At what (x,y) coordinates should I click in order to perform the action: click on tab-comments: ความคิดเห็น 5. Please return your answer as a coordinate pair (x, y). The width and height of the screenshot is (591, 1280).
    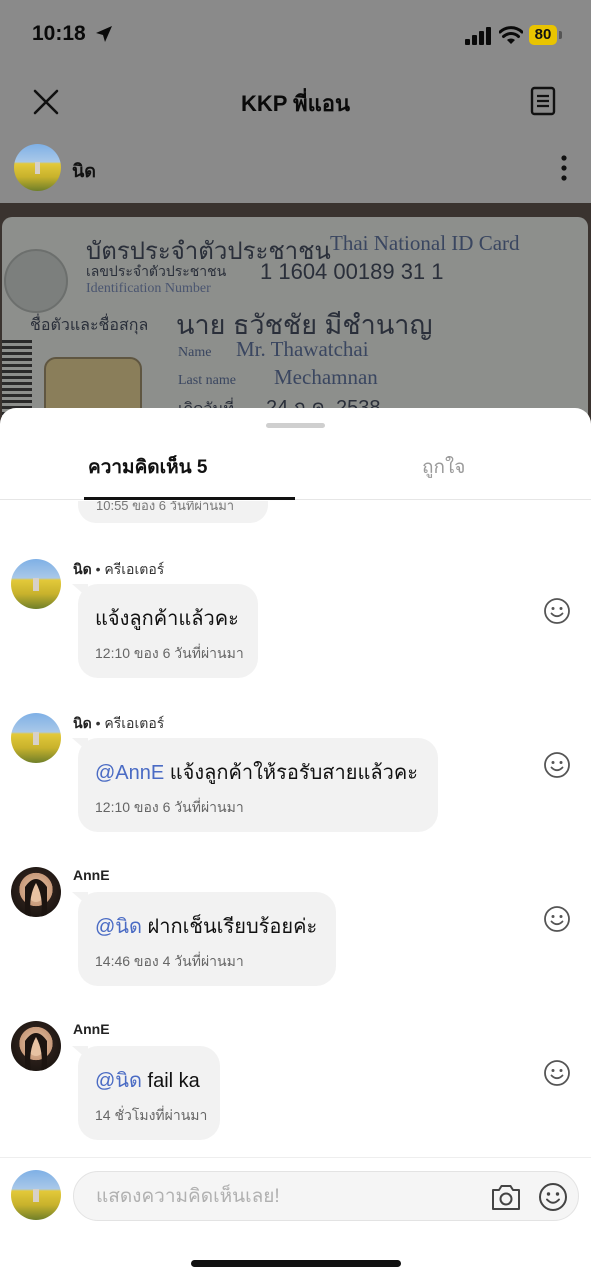
    Looking at the image, I should click on (147, 467).